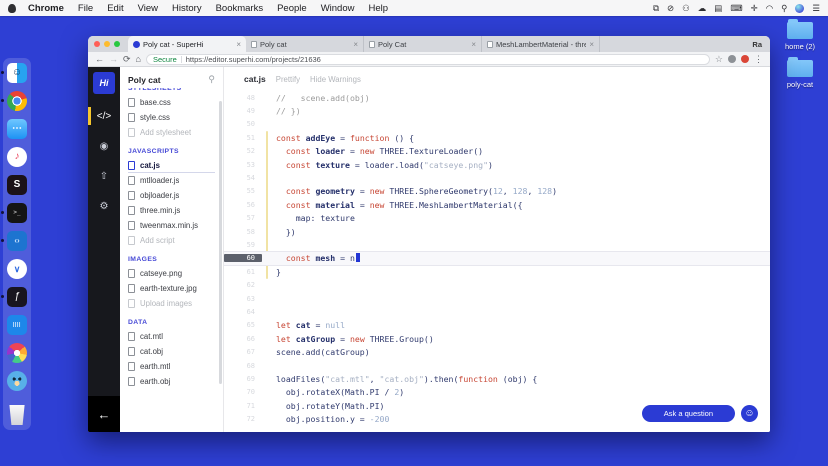  I want to click on back-arrow-button: ←, so click(104, 414).